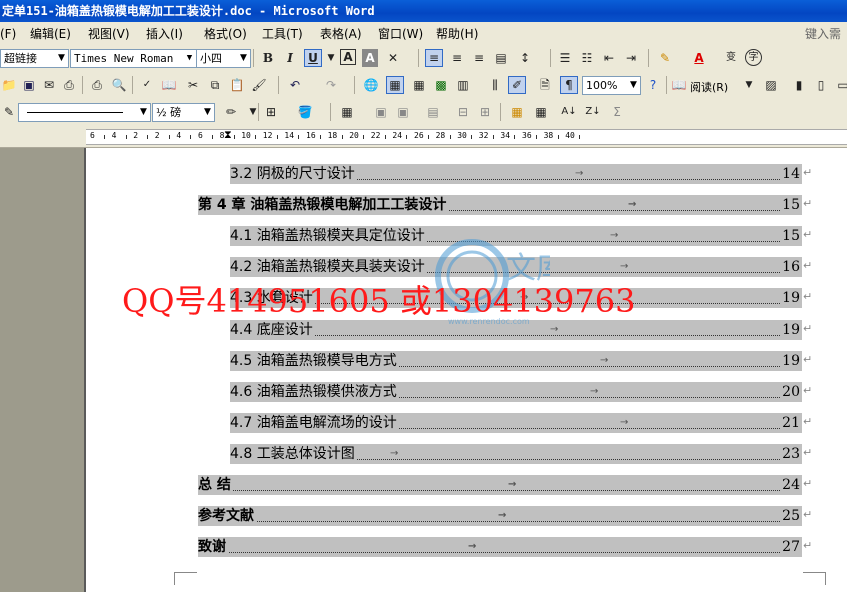  Describe the element at coordinates (246, 135) in the screenshot. I see `ruler-label: 10` at that location.